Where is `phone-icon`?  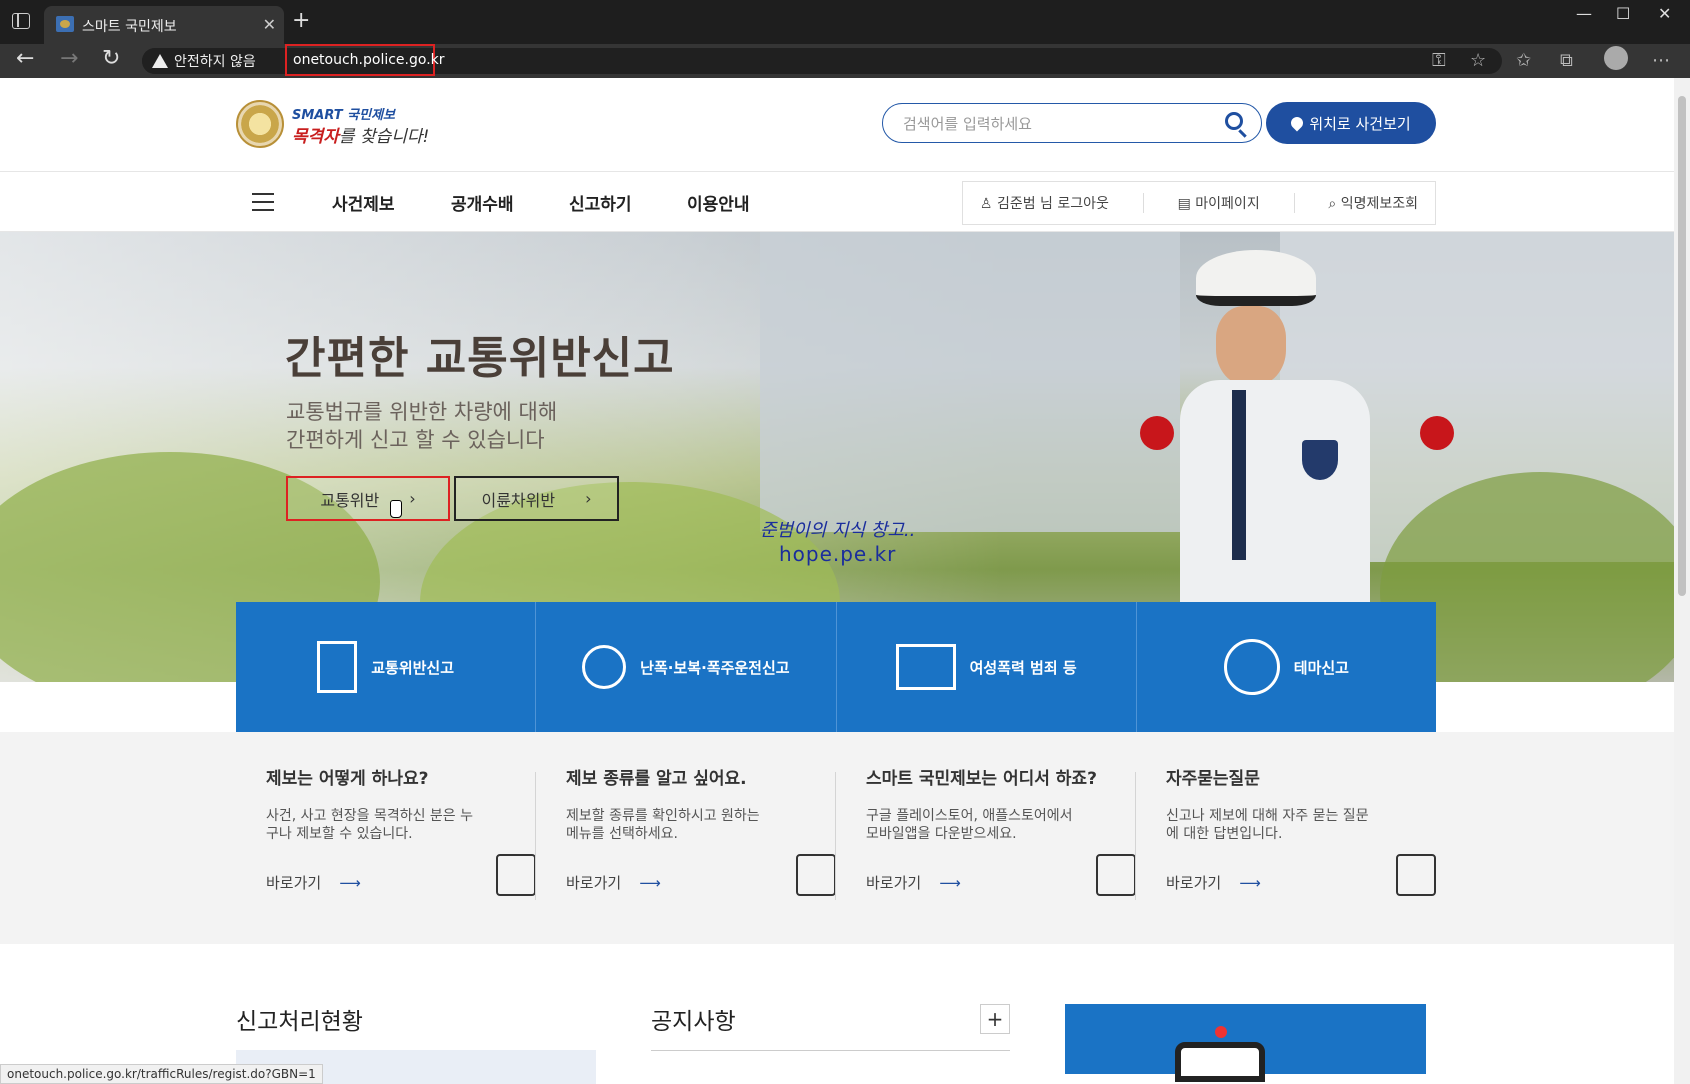
phone-icon is located at coordinates (1116, 875).